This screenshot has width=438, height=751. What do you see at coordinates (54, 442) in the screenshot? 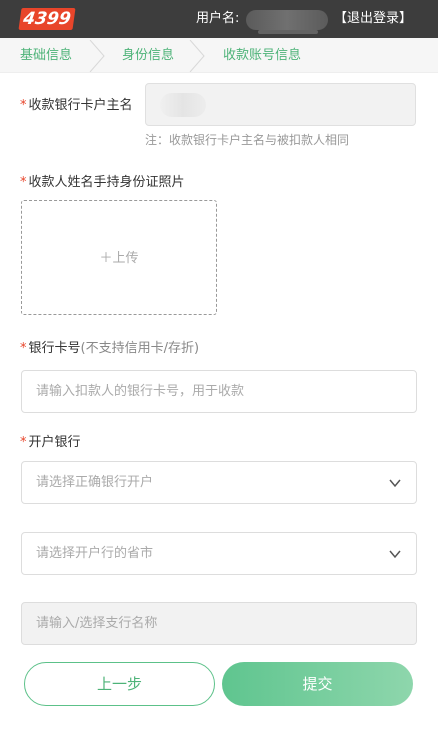
I see `bank-label-text: 开户银行` at bounding box center [54, 442].